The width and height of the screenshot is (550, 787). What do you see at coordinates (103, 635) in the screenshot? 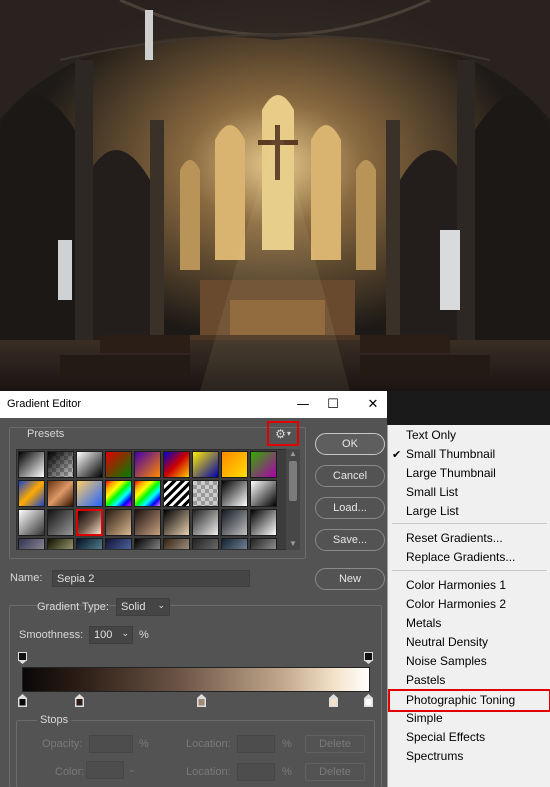
I see `smoothness-value: 100` at bounding box center [103, 635].